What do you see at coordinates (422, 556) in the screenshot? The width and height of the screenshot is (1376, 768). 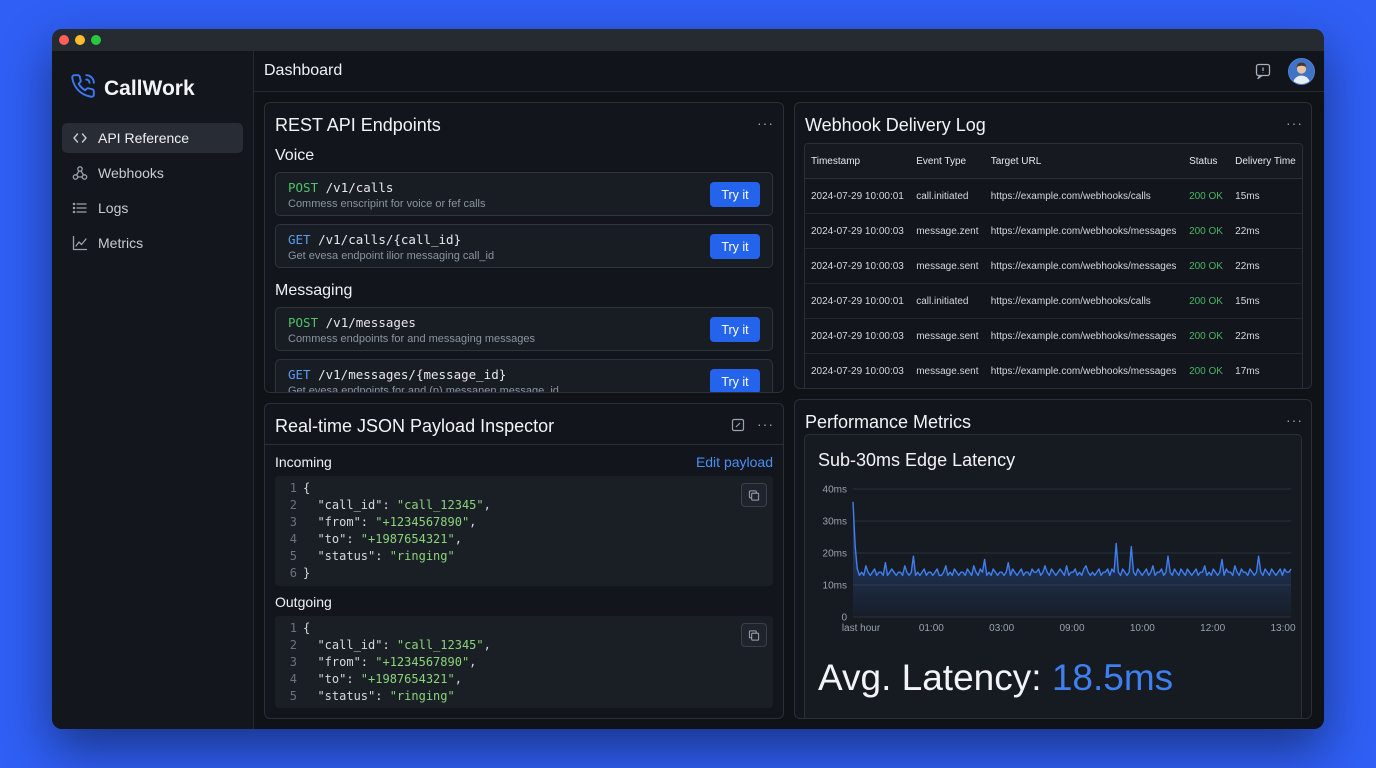 I see `json-value: "ringing"` at bounding box center [422, 556].